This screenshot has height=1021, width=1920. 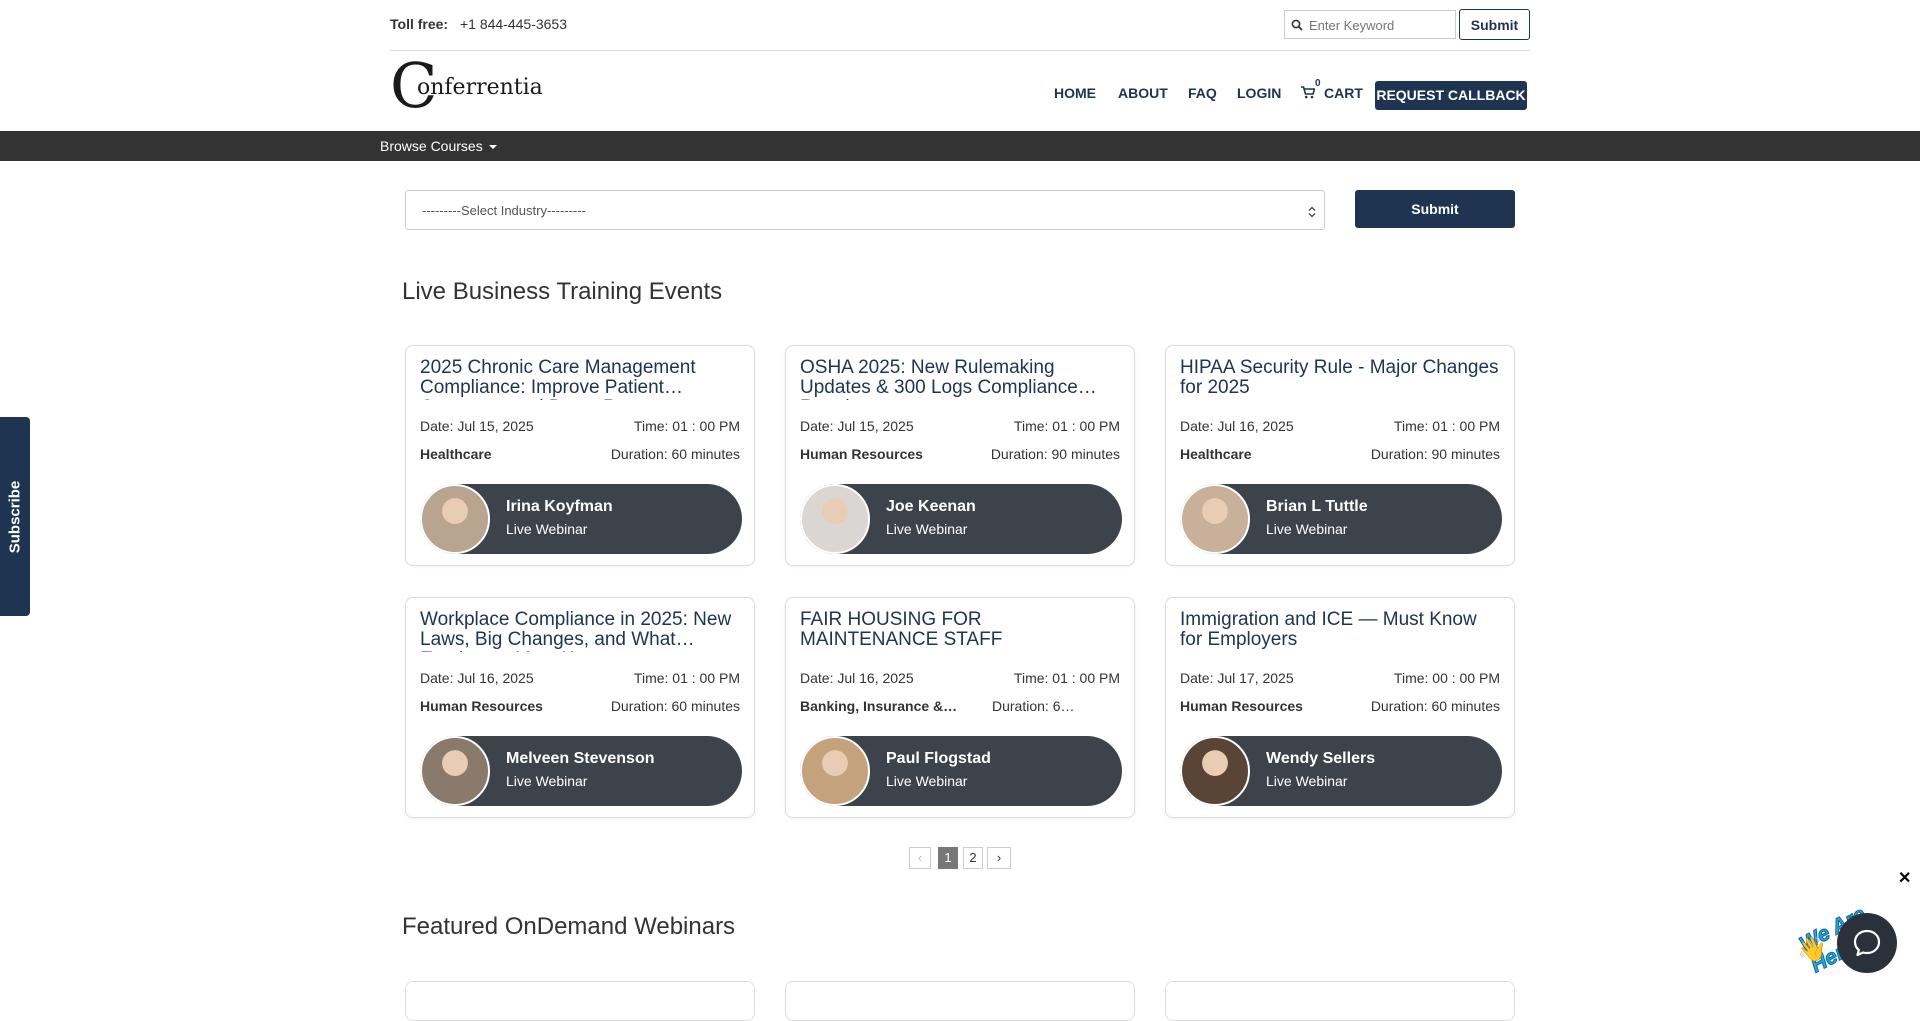 I want to click on logo: C onferrentia, so click(x=475, y=86).